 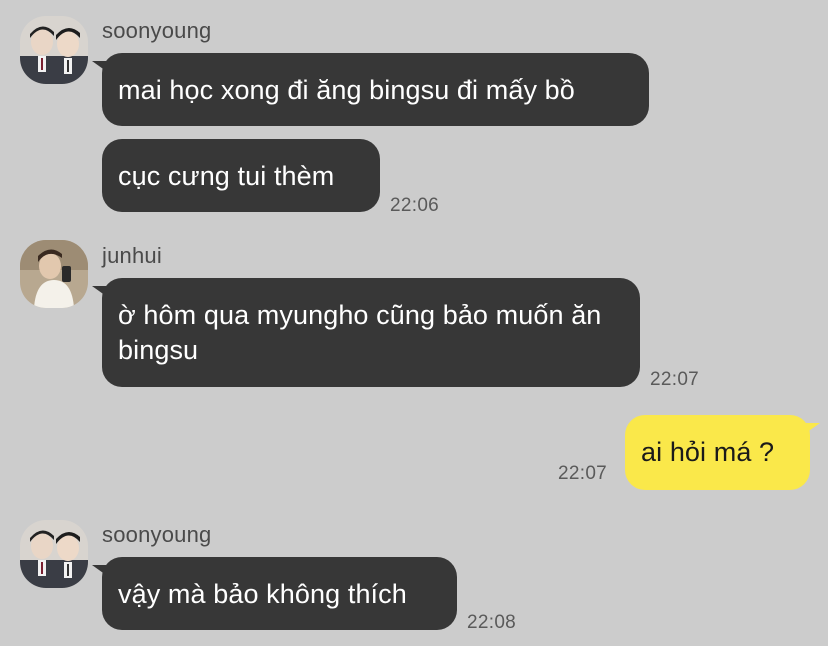 What do you see at coordinates (274, 593) in the screenshot?
I see `message-bubble: vậy mà bảo không thích` at bounding box center [274, 593].